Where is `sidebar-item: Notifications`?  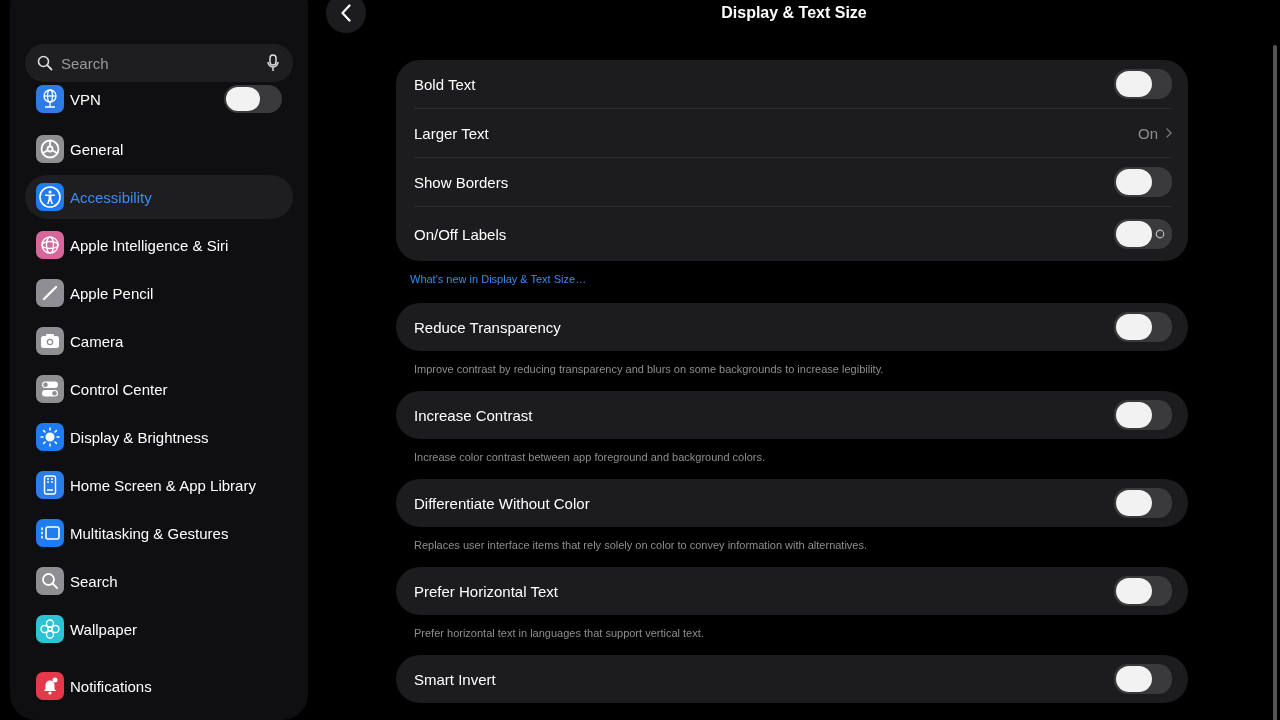 sidebar-item: Notifications is located at coordinates (159, 686).